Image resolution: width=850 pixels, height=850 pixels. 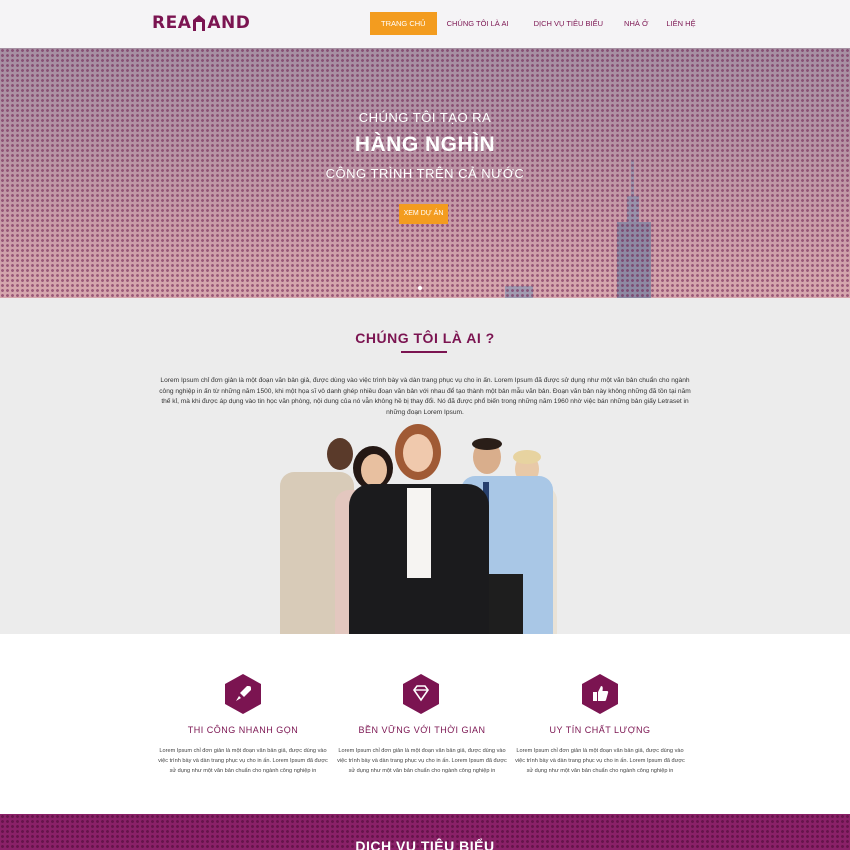 I want to click on diamond-icon, so click(x=421, y=694).